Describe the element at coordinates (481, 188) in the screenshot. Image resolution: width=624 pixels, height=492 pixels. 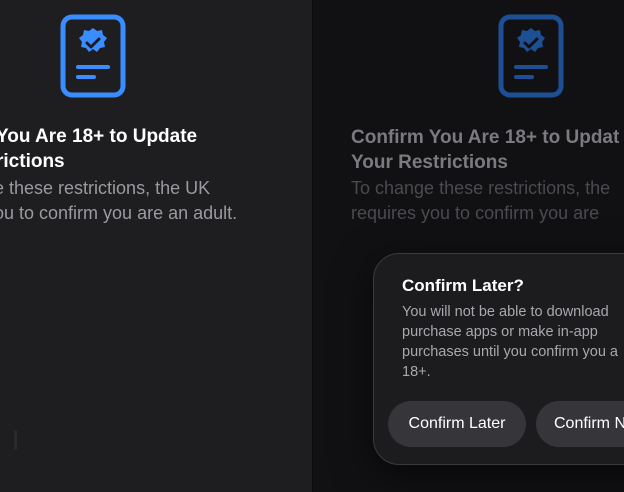
I see `description-text: To change these restrictions, the` at that location.